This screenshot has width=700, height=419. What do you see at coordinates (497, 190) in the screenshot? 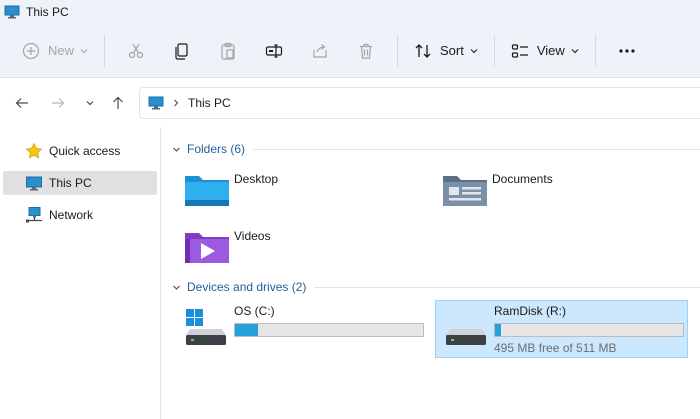
I see `folder-tile-documents: Documents` at bounding box center [497, 190].